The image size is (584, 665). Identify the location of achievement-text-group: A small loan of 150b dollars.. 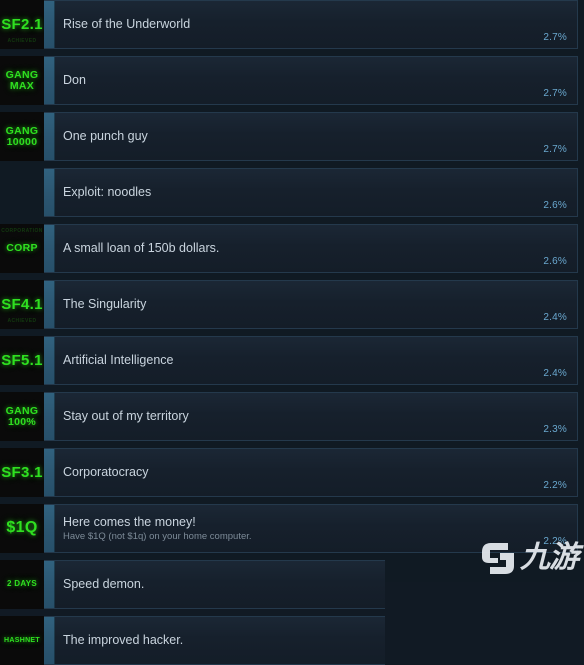
(176, 248).